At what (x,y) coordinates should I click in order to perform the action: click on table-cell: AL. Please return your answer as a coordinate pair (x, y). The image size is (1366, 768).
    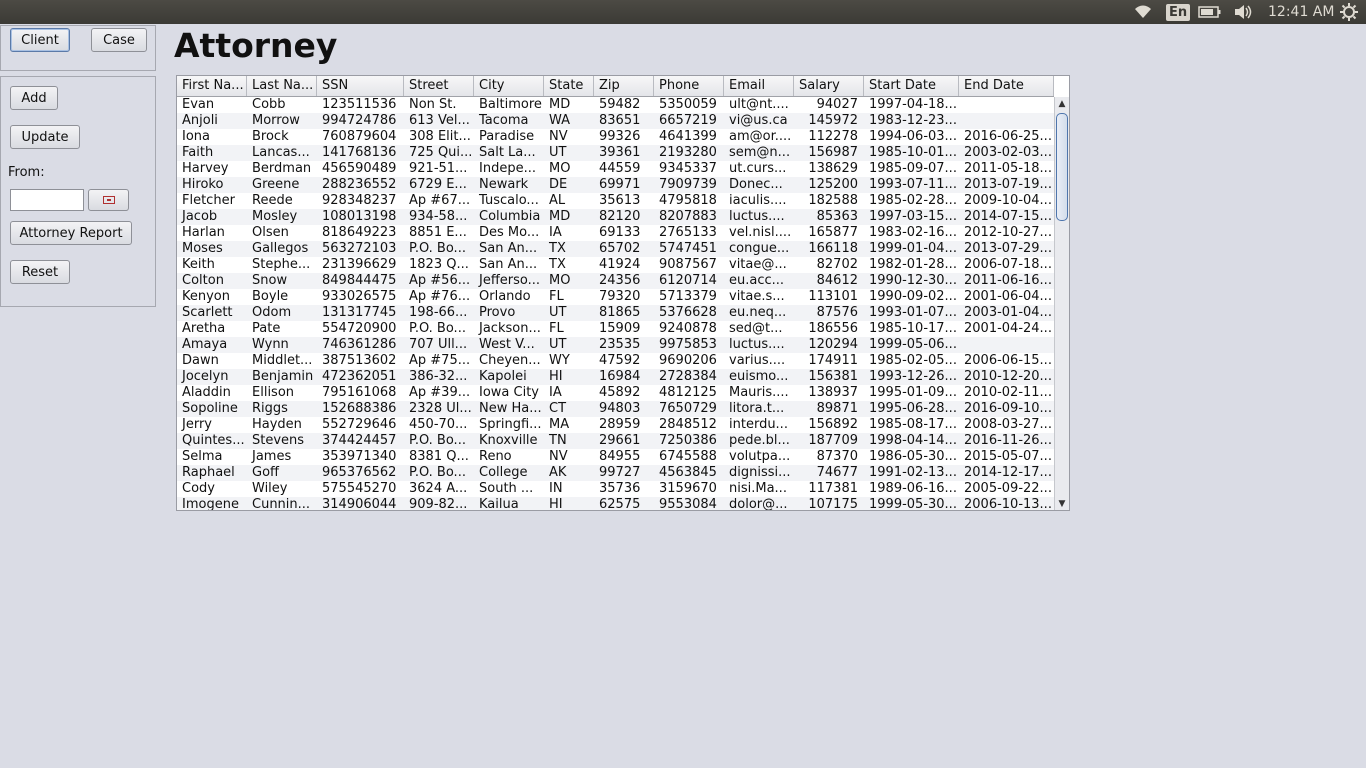
    Looking at the image, I should click on (557, 200).